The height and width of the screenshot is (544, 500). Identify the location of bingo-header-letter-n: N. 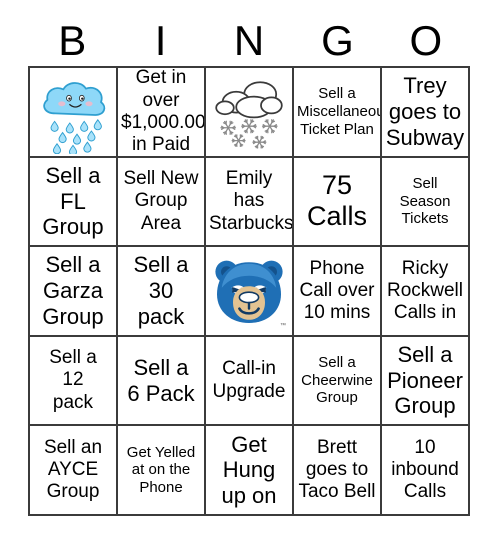
(249, 40).